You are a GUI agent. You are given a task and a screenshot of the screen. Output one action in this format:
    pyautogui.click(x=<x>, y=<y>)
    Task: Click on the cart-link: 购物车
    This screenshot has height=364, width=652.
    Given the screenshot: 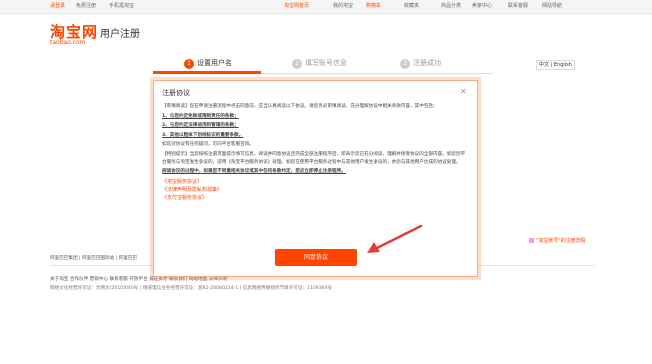 What is the action you would take?
    pyautogui.click(x=373, y=6)
    